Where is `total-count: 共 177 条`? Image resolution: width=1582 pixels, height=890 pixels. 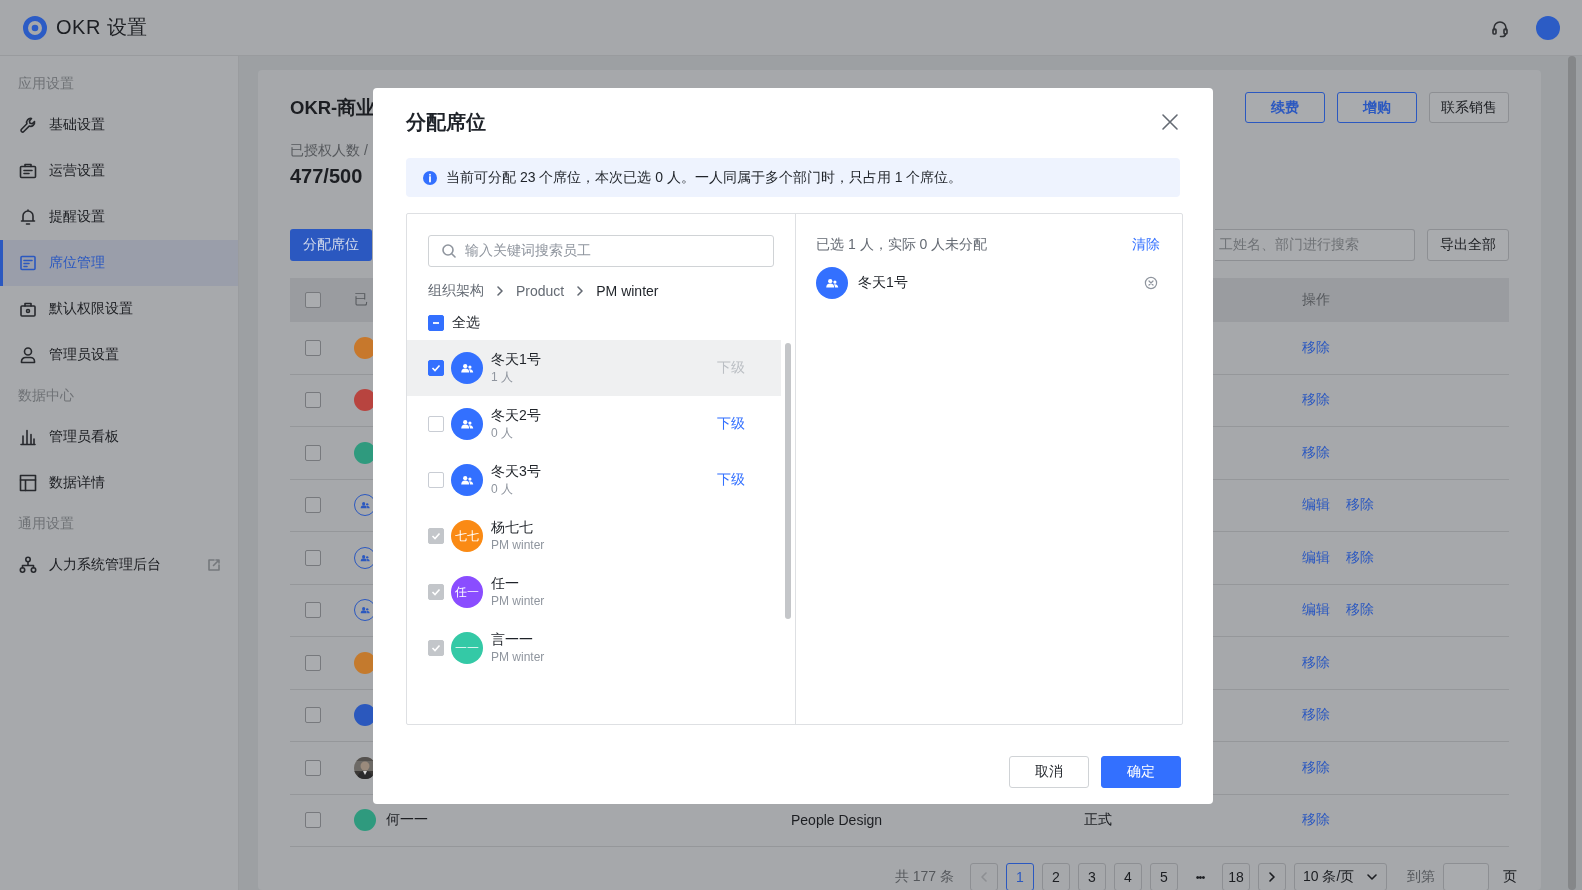 total-count: 共 177 条 is located at coordinates (924, 877).